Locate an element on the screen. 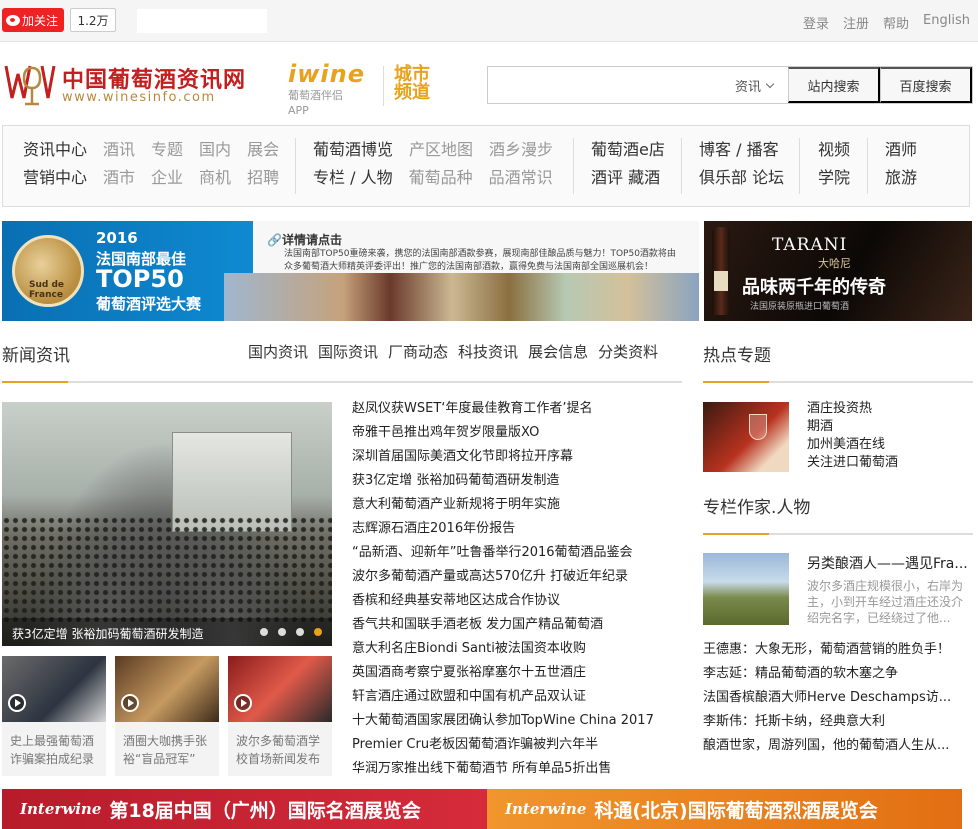  nav-wine-eshop: 葡萄酒e店 is located at coordinates (628, 149).